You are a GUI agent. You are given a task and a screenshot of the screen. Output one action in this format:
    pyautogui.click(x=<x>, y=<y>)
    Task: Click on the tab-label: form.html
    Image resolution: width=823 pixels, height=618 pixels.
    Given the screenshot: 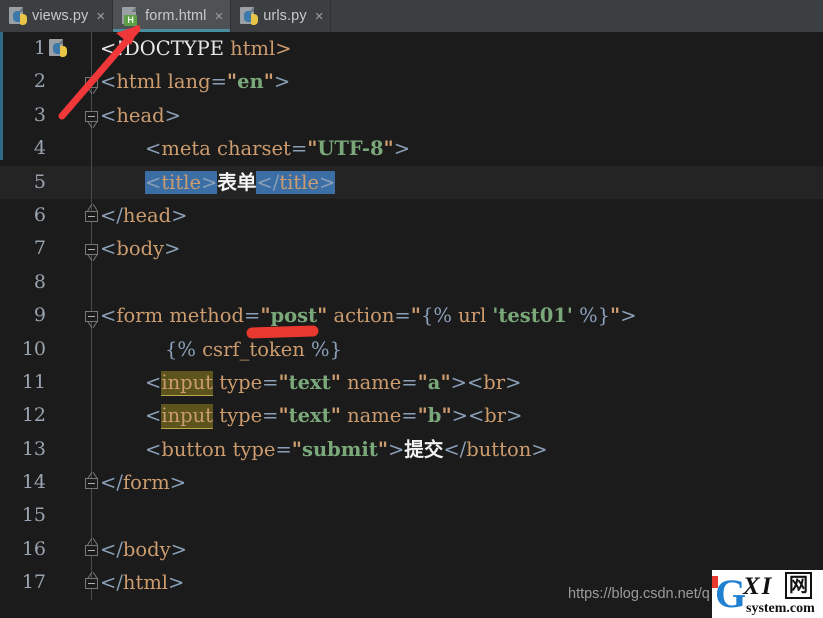 What is the action you would take?
    pyautogui.click(x=176, y=16)
    